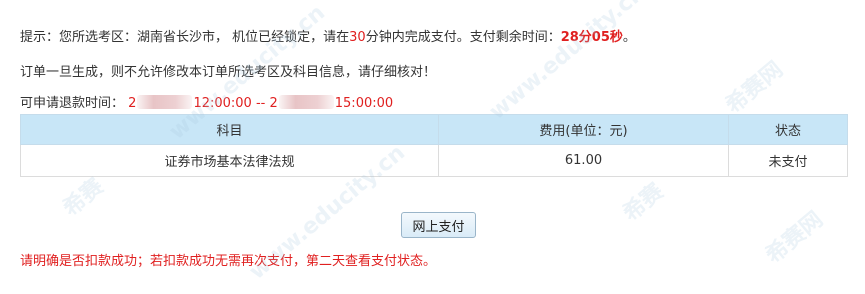 The height and width of the screenshot is (294, 865). Describe the element at coordinates (788, 129) in the screenshot. I see `header-status: 状态` at that location.